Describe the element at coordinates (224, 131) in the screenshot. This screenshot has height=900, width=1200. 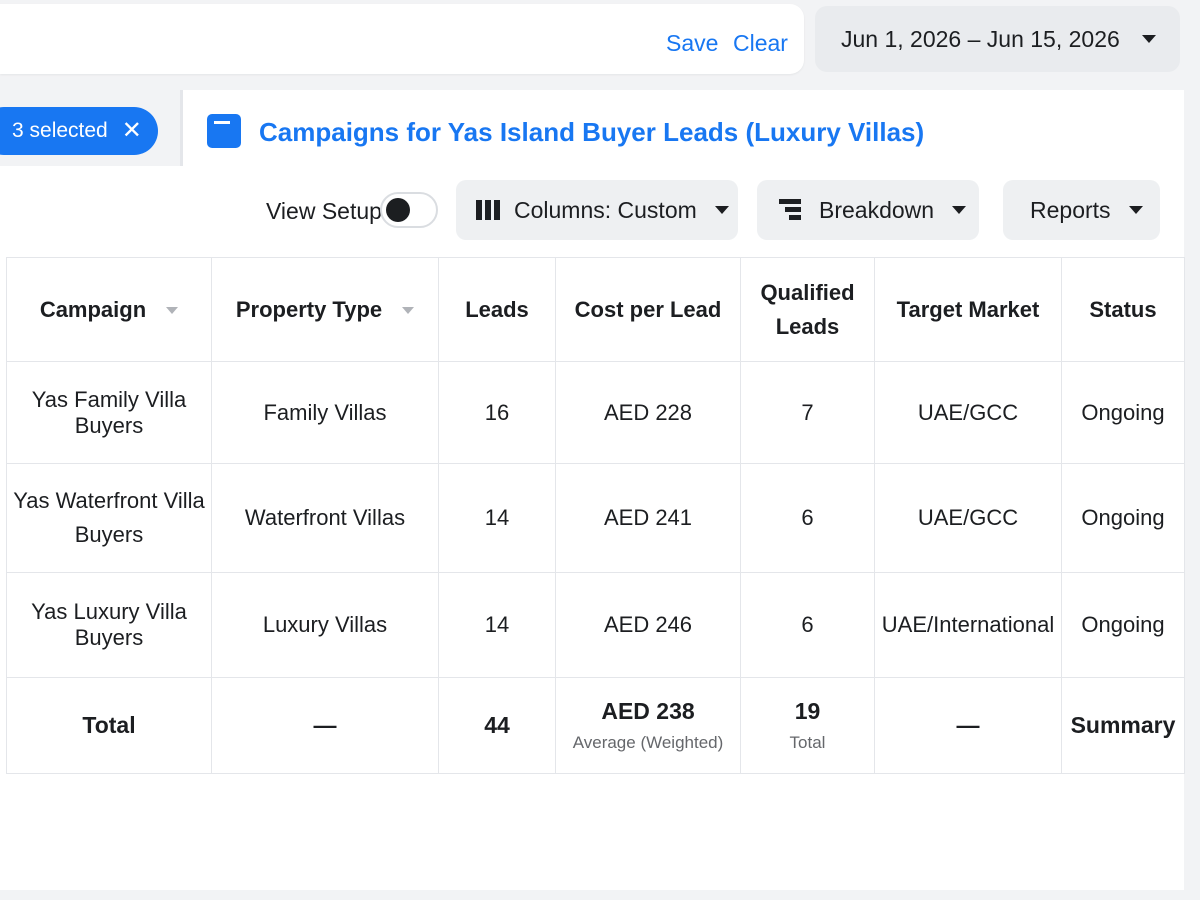
I see `campaign-icon` at that location.